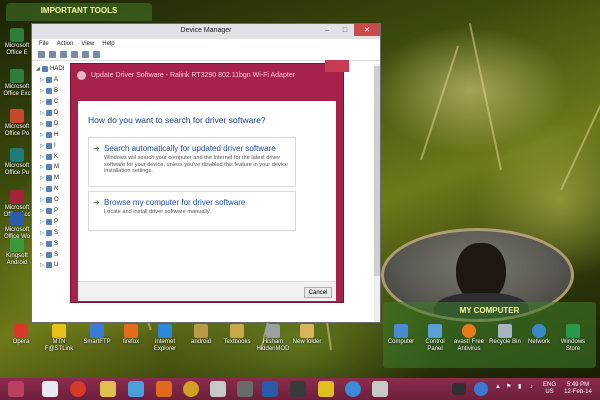 Image resolution: width=600 pixels, height=400 pixels. Describe the element at coordinates (87, 44) in the screenshot. I see `menu-view: View` at that location.